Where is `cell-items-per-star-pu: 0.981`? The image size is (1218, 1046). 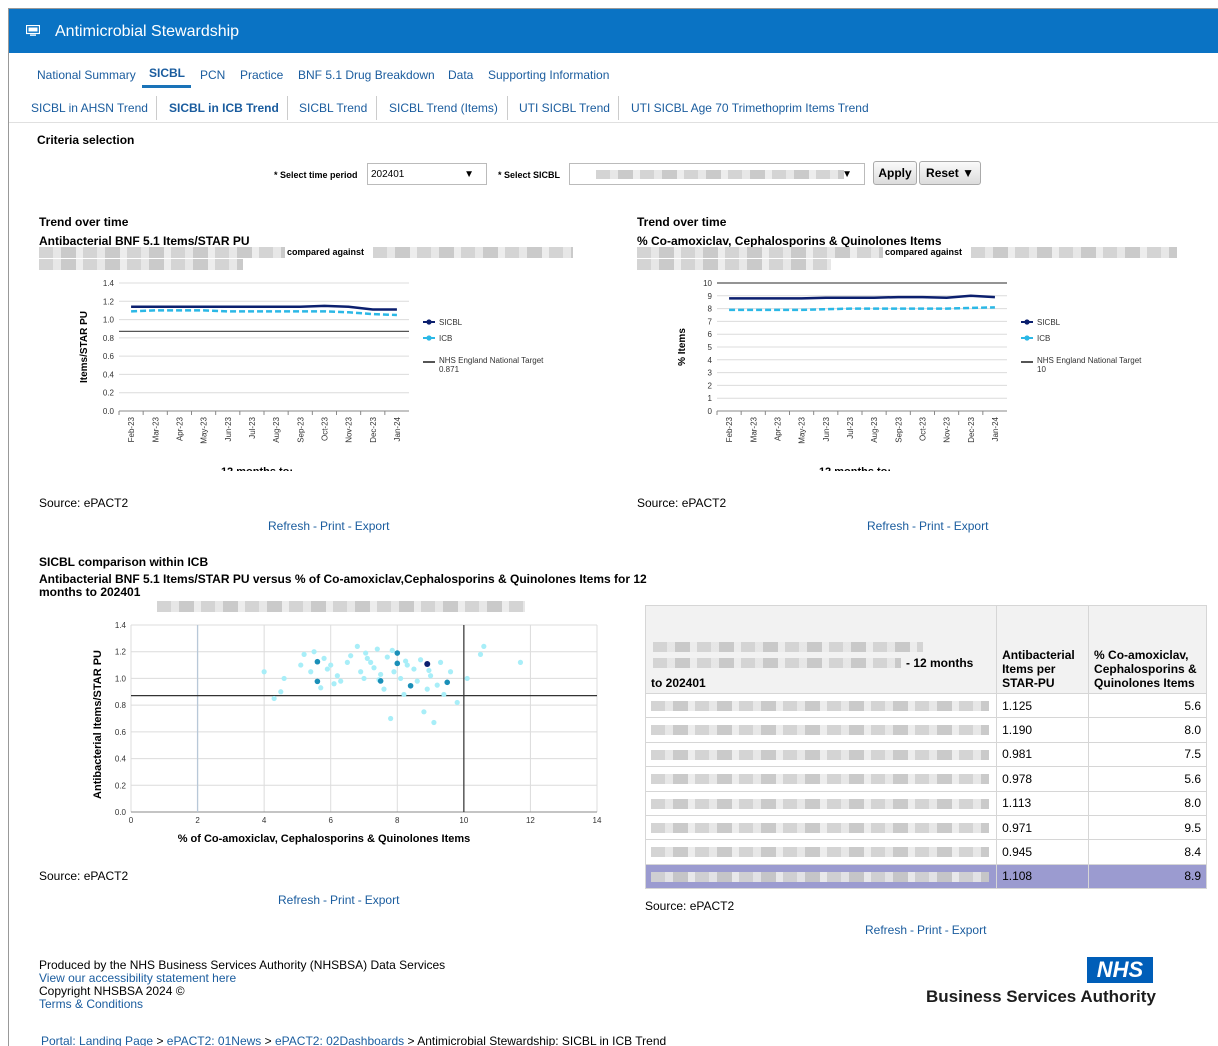 cell-items-per-star-pu: 0.981 is located at coordinates (1043, 754).